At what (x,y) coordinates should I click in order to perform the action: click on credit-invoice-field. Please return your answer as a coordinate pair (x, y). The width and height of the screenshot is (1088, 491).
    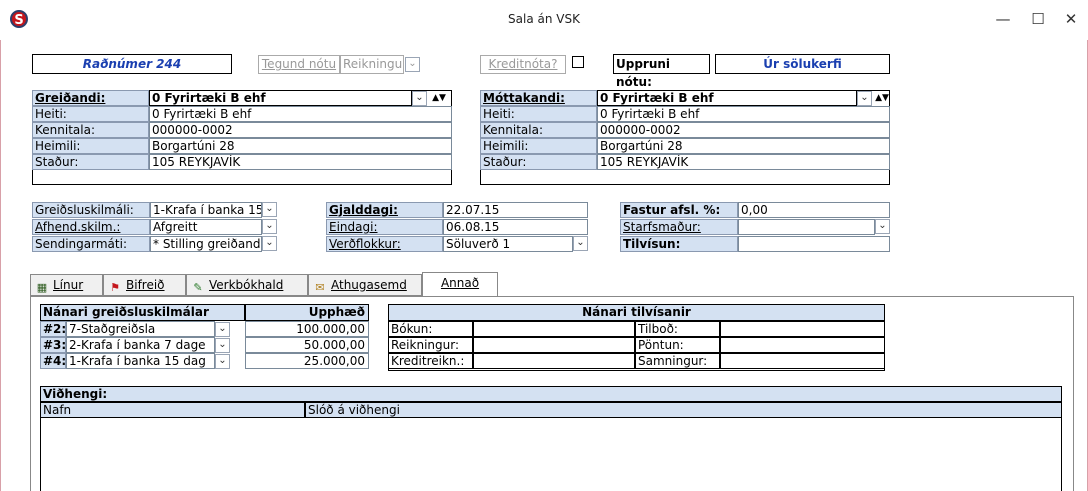
    Looking at the image, I should click on (554, 361).